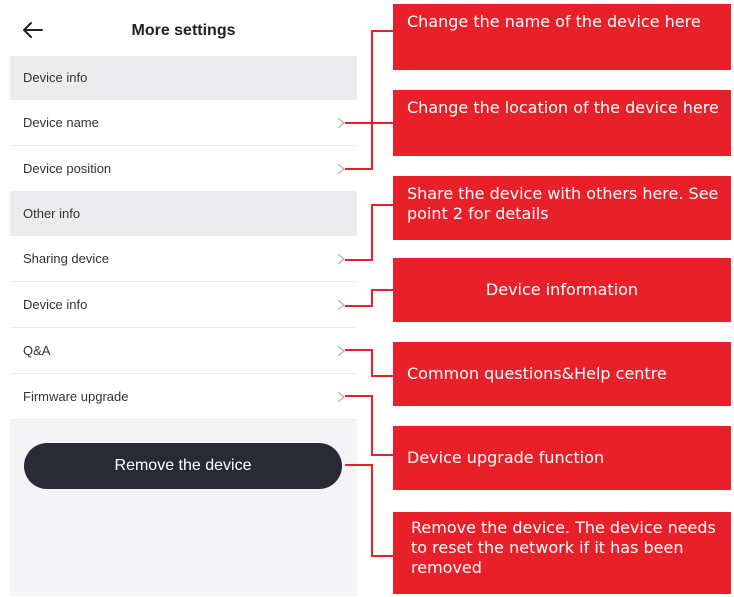 The width and height of the screenshot is (734, 597). What do you see at coordinates (562, 37) in the screenshot?
I see `callout-change-name: Change the name of the device here` at bounding box center [562, 37].